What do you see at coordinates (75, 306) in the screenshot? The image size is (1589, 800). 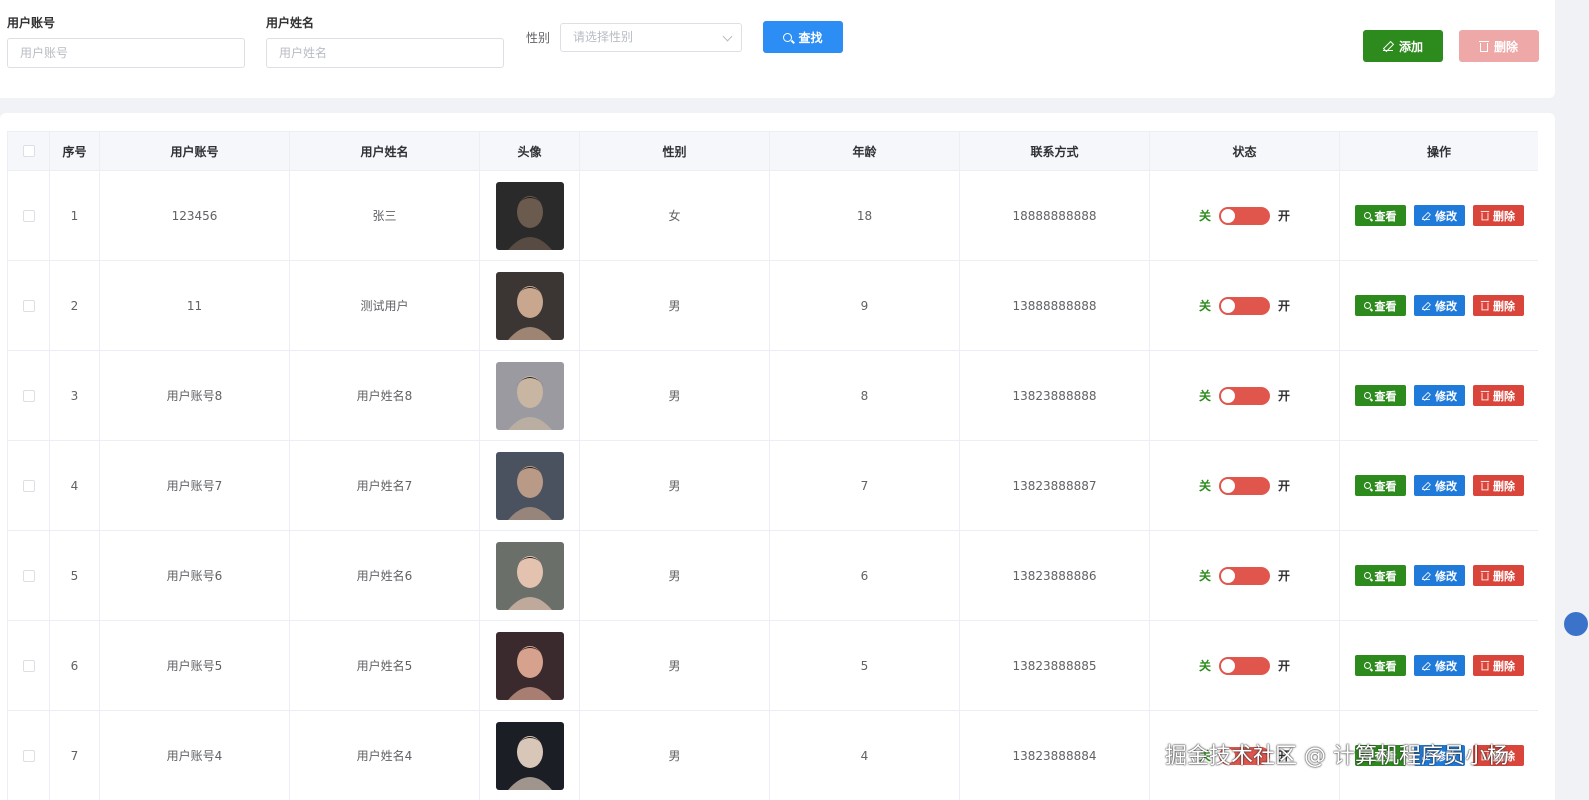 I see `row-index: 2` at bounding box center [75, 306].